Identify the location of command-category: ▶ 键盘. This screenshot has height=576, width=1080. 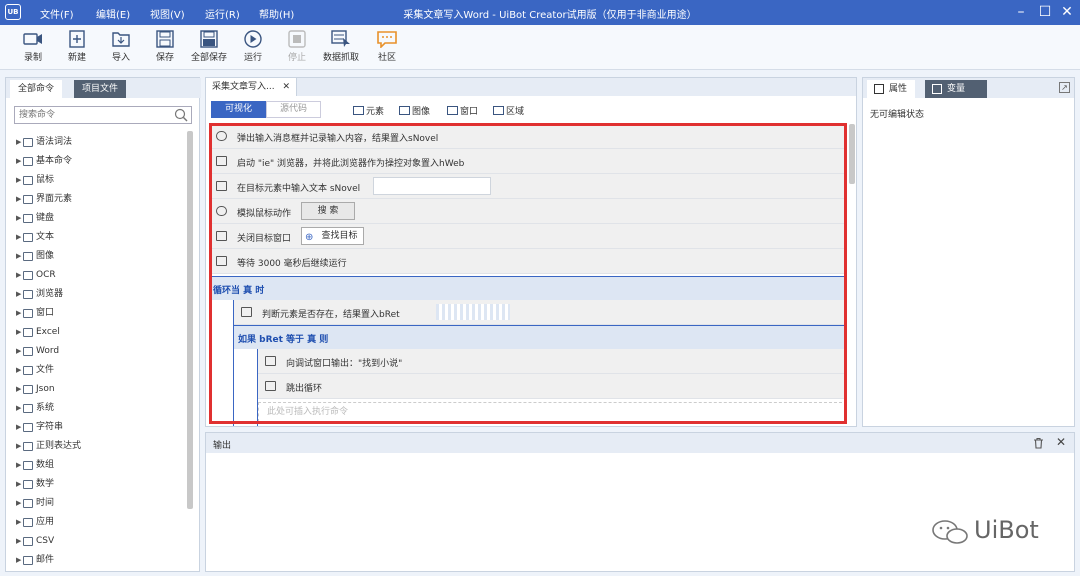
(101, 218).